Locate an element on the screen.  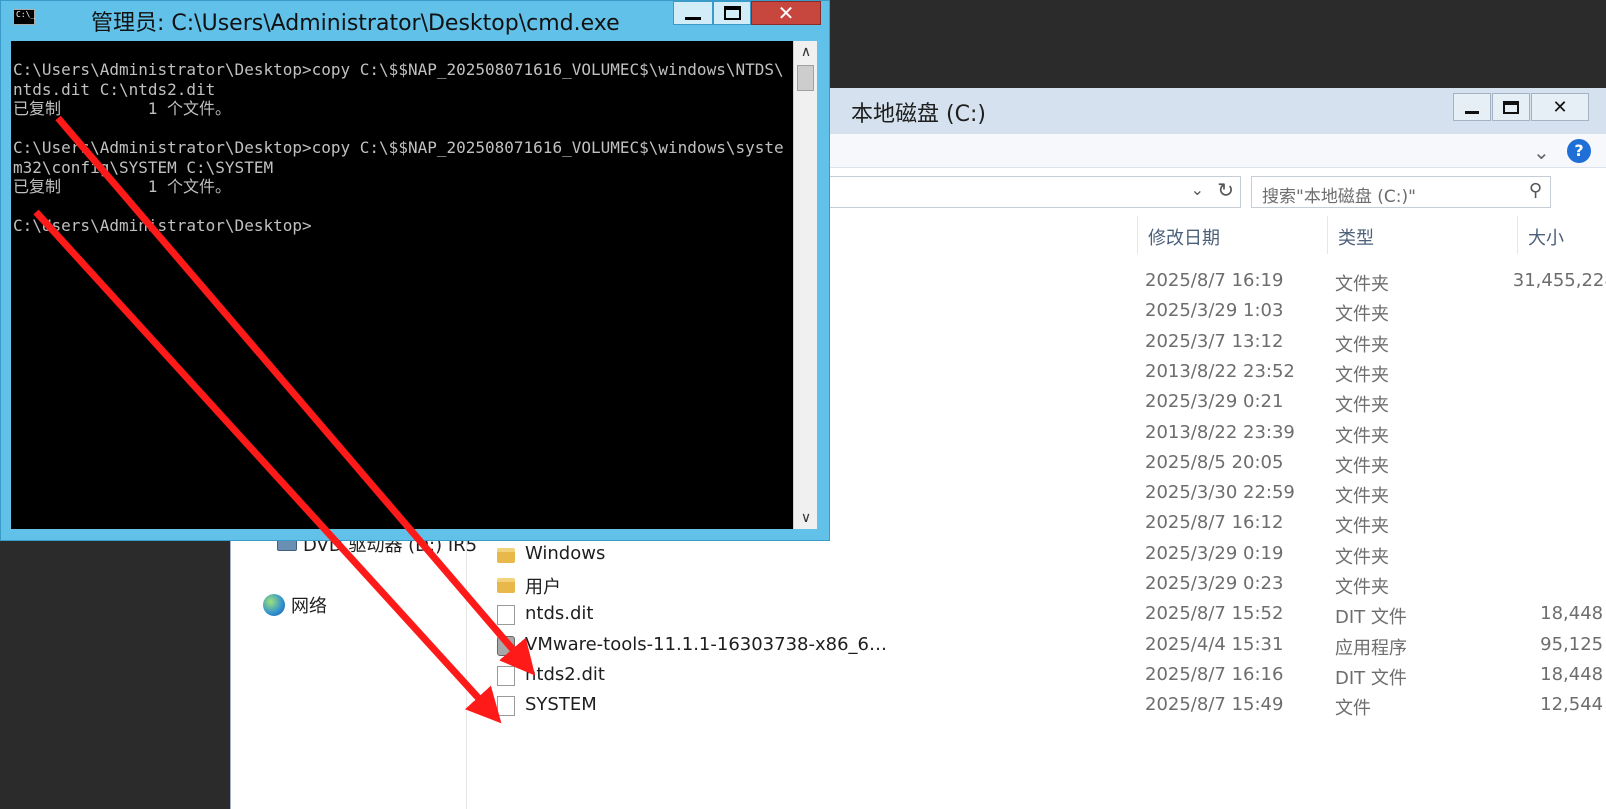
search-icon: ⚲ is located at coordinates (1535, 190).